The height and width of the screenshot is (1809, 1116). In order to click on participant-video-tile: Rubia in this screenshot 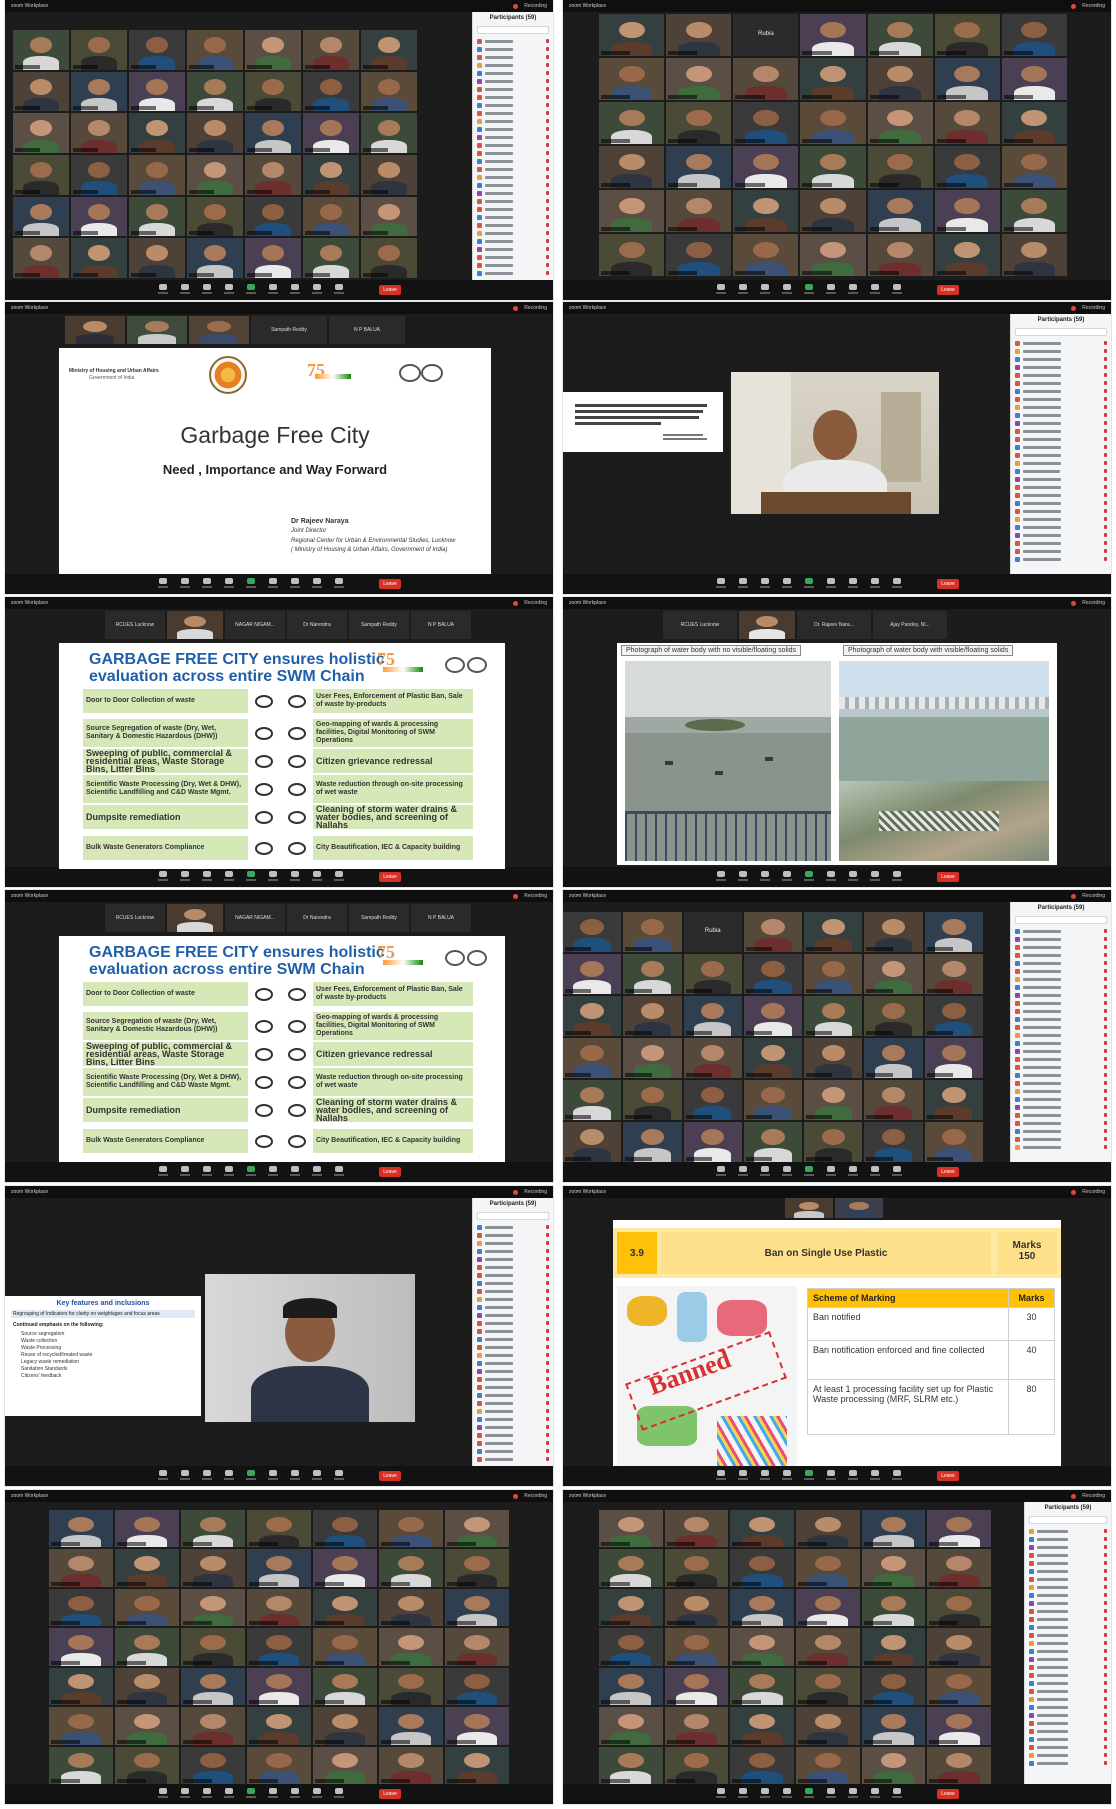, I will do `click(712, 932)`.